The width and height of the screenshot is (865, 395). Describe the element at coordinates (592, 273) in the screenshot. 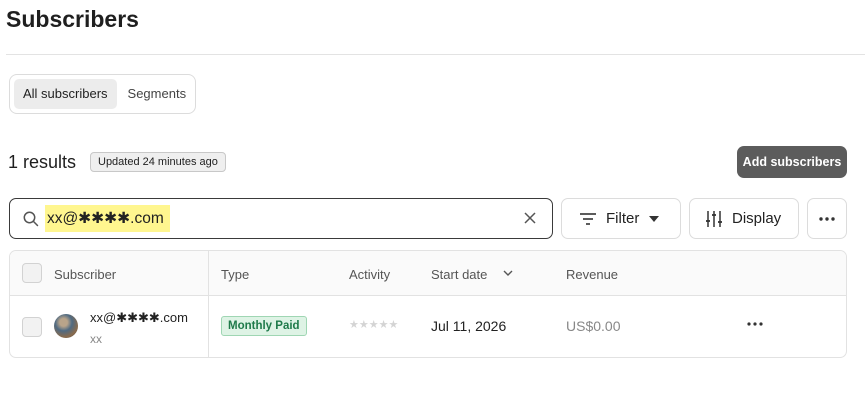

I see `column-header-revenue: Revenue` at that location.